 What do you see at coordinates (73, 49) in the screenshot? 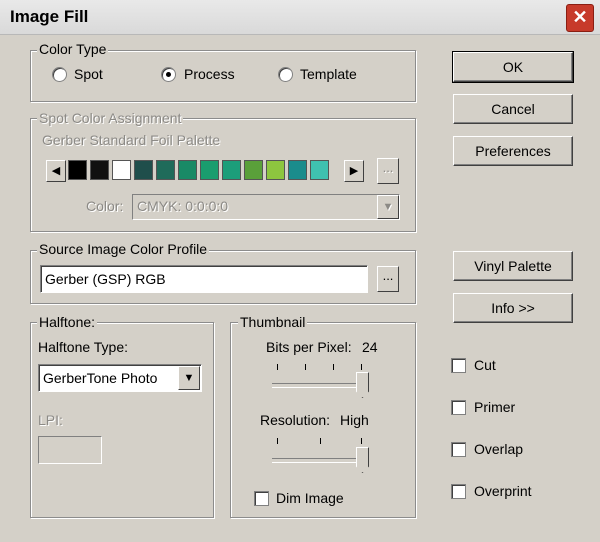
I see `color-type-legend: Color Type` at bounding box center [73, 49].